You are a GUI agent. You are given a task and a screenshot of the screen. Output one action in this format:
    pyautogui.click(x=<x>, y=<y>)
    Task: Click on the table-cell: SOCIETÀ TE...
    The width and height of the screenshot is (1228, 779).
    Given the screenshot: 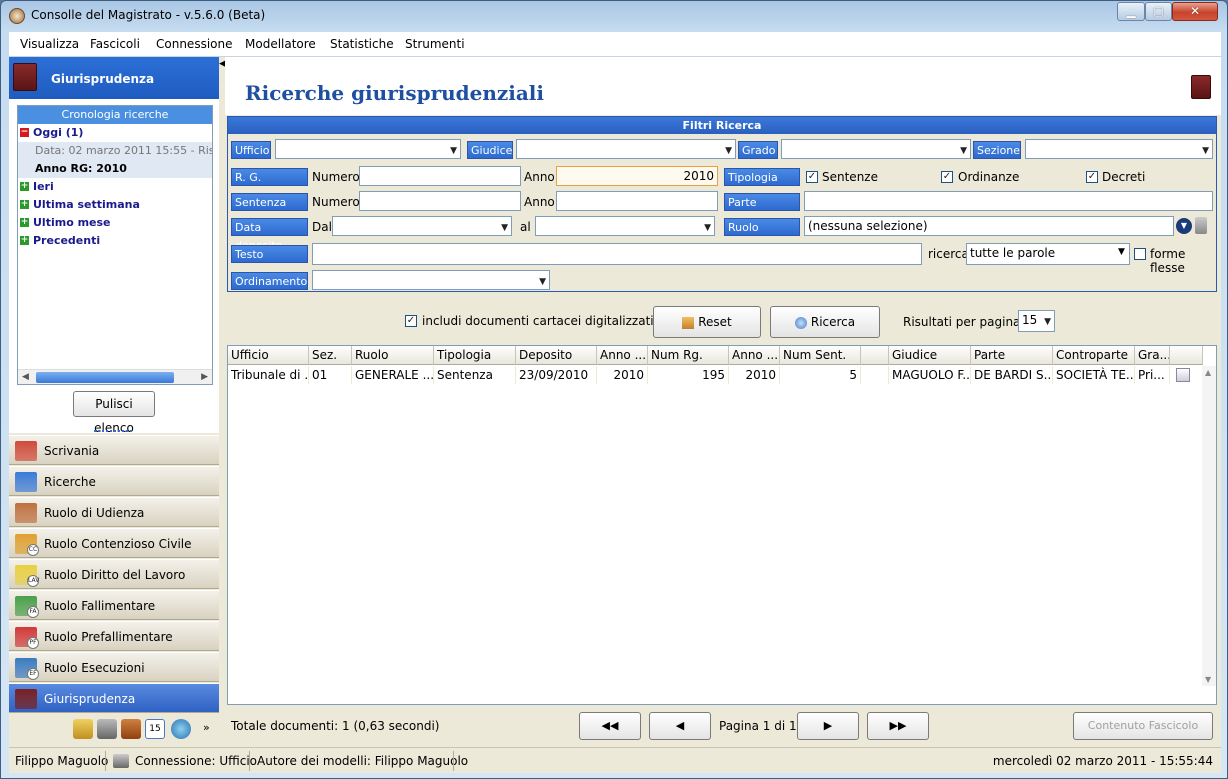 What is the action you would take?
    pyautogui.click(x=1094, y=375)
    